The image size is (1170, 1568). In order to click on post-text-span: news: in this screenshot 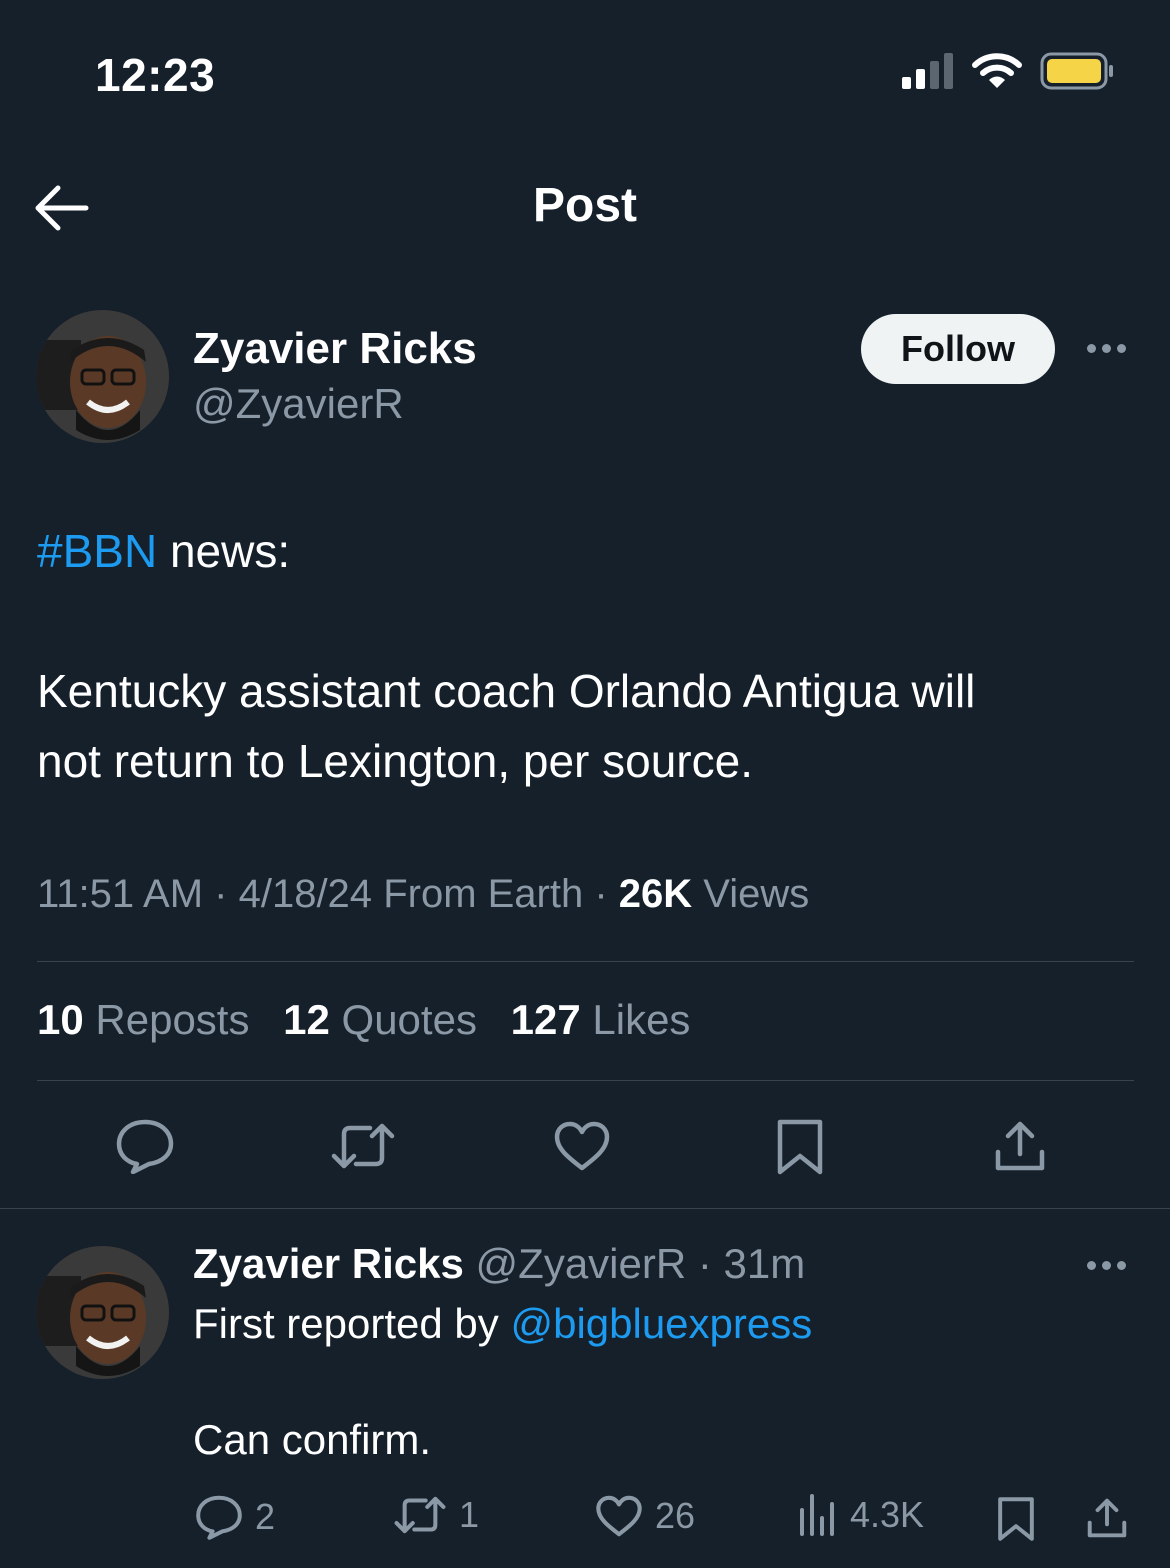, I will do `click(224, 551)`.